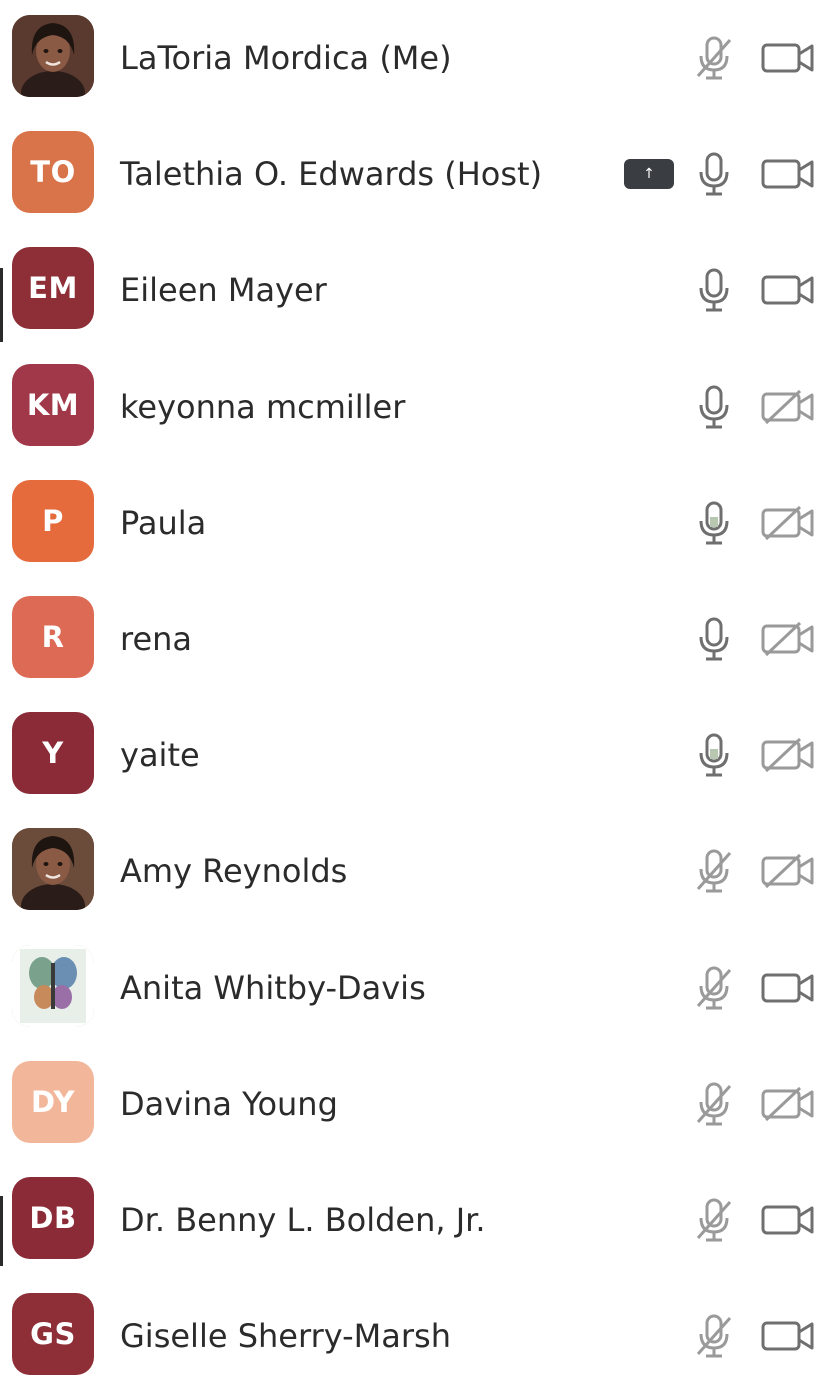  I want to click on participant-row-talethia-o-edwards-host: TO Talethia O. Edwards (Host) ↑, so click(409, 174).